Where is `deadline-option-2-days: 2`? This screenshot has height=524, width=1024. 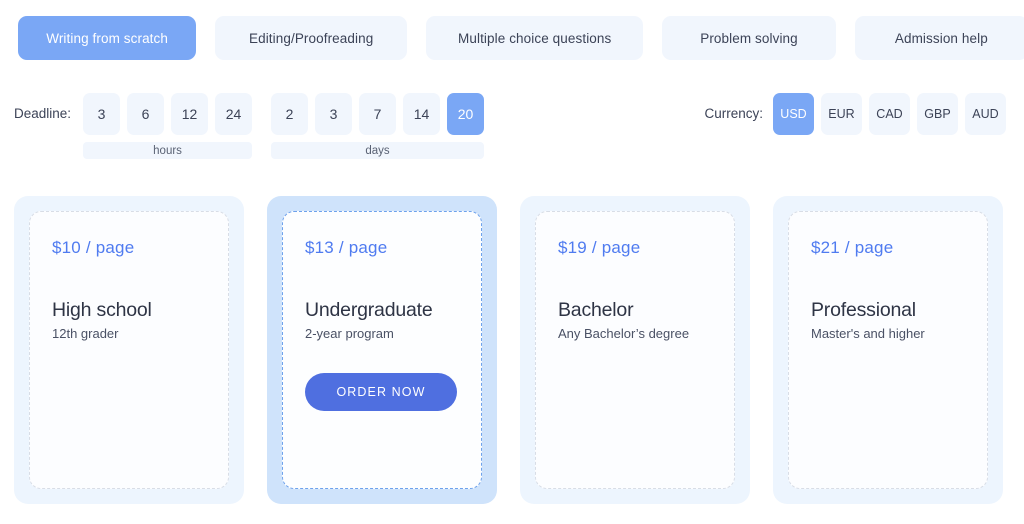 deadline-option-2-days: 2 is located at coordinates (290, 114).